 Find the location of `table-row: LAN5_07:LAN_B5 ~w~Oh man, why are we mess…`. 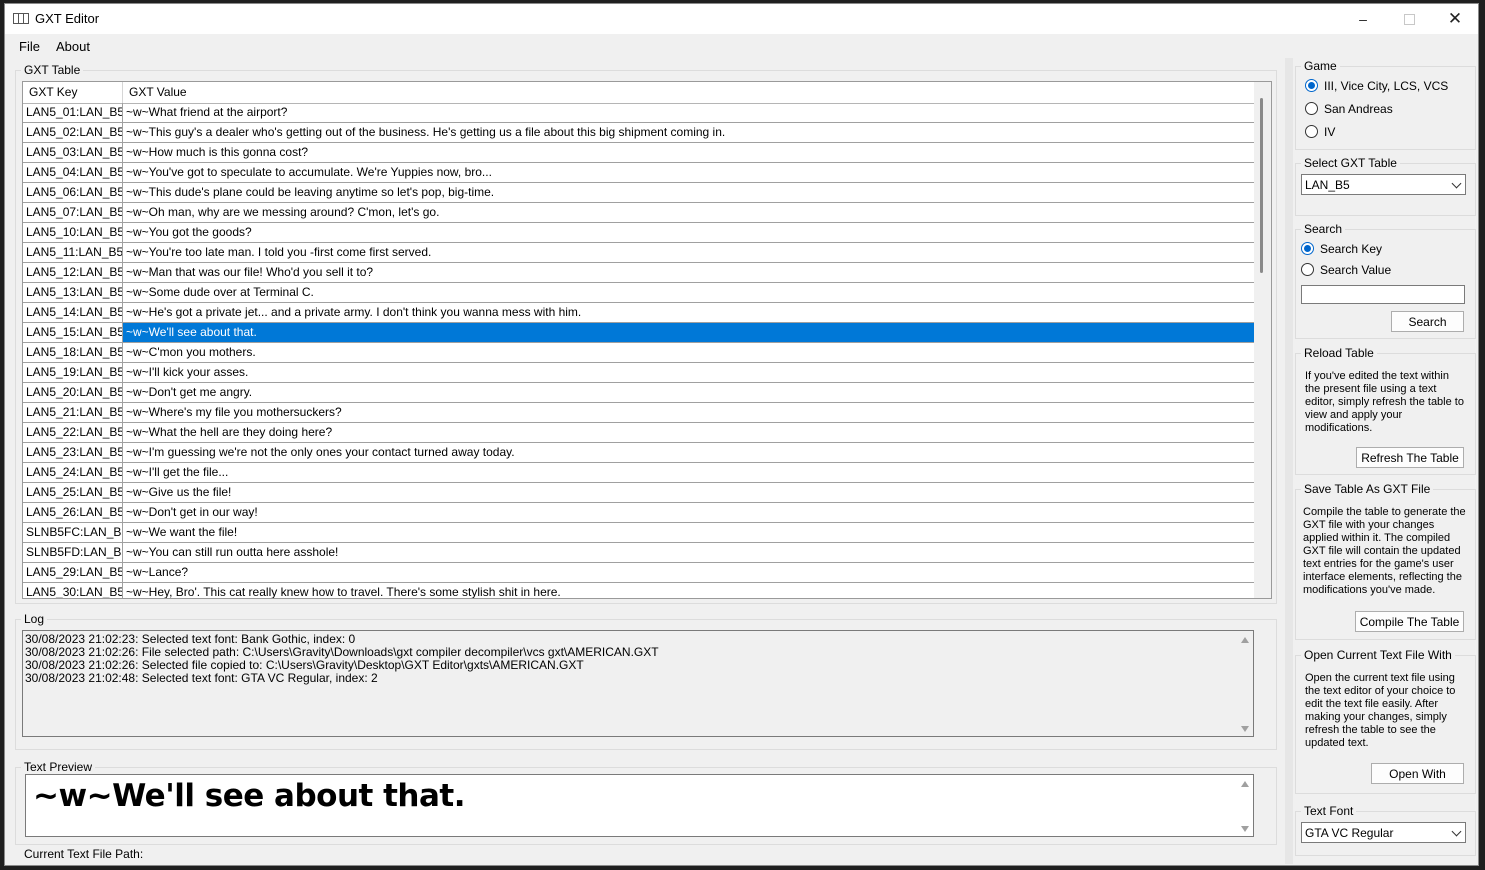

table-row: LAN5_07:LAN_B5 ~w~Oh man, why are we mess… is located at coordinates (639, 213).